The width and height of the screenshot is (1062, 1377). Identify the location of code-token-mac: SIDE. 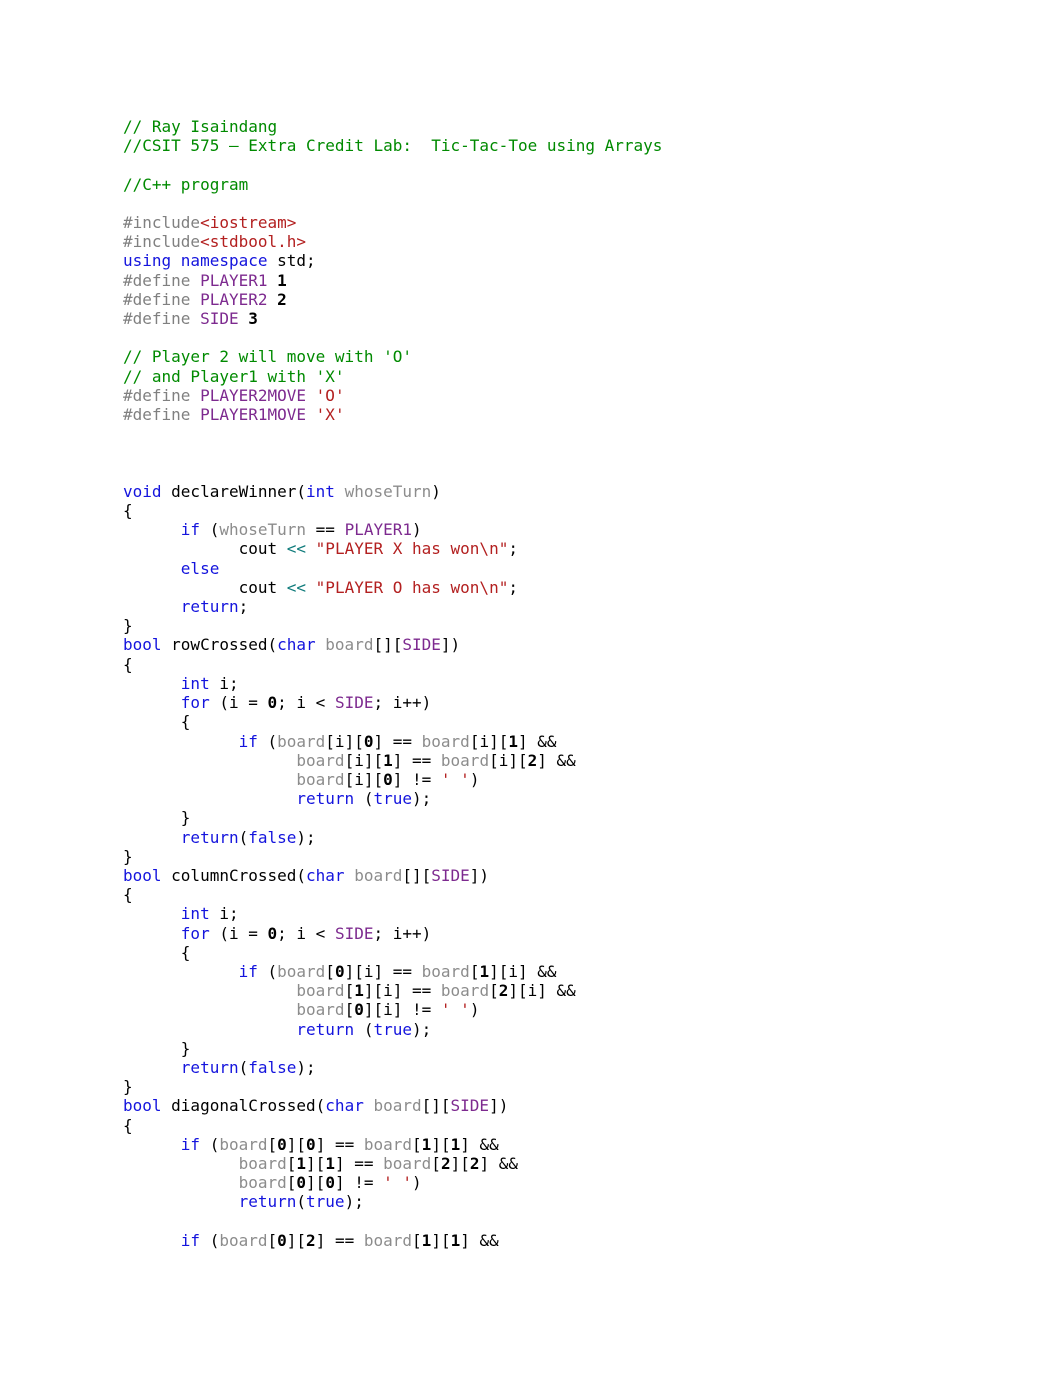
(354, 703).